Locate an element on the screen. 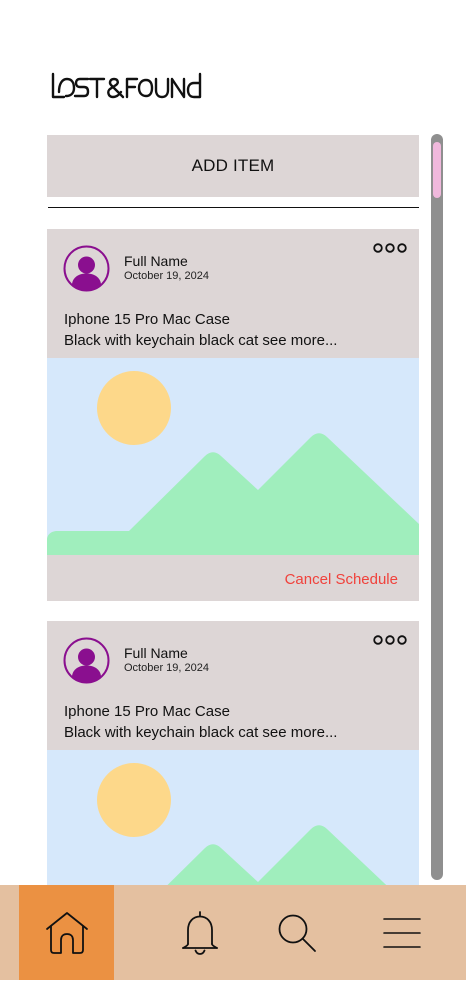 This screenshot has height=1008, width=466. nav-menu is located at coordinates (402, 932).